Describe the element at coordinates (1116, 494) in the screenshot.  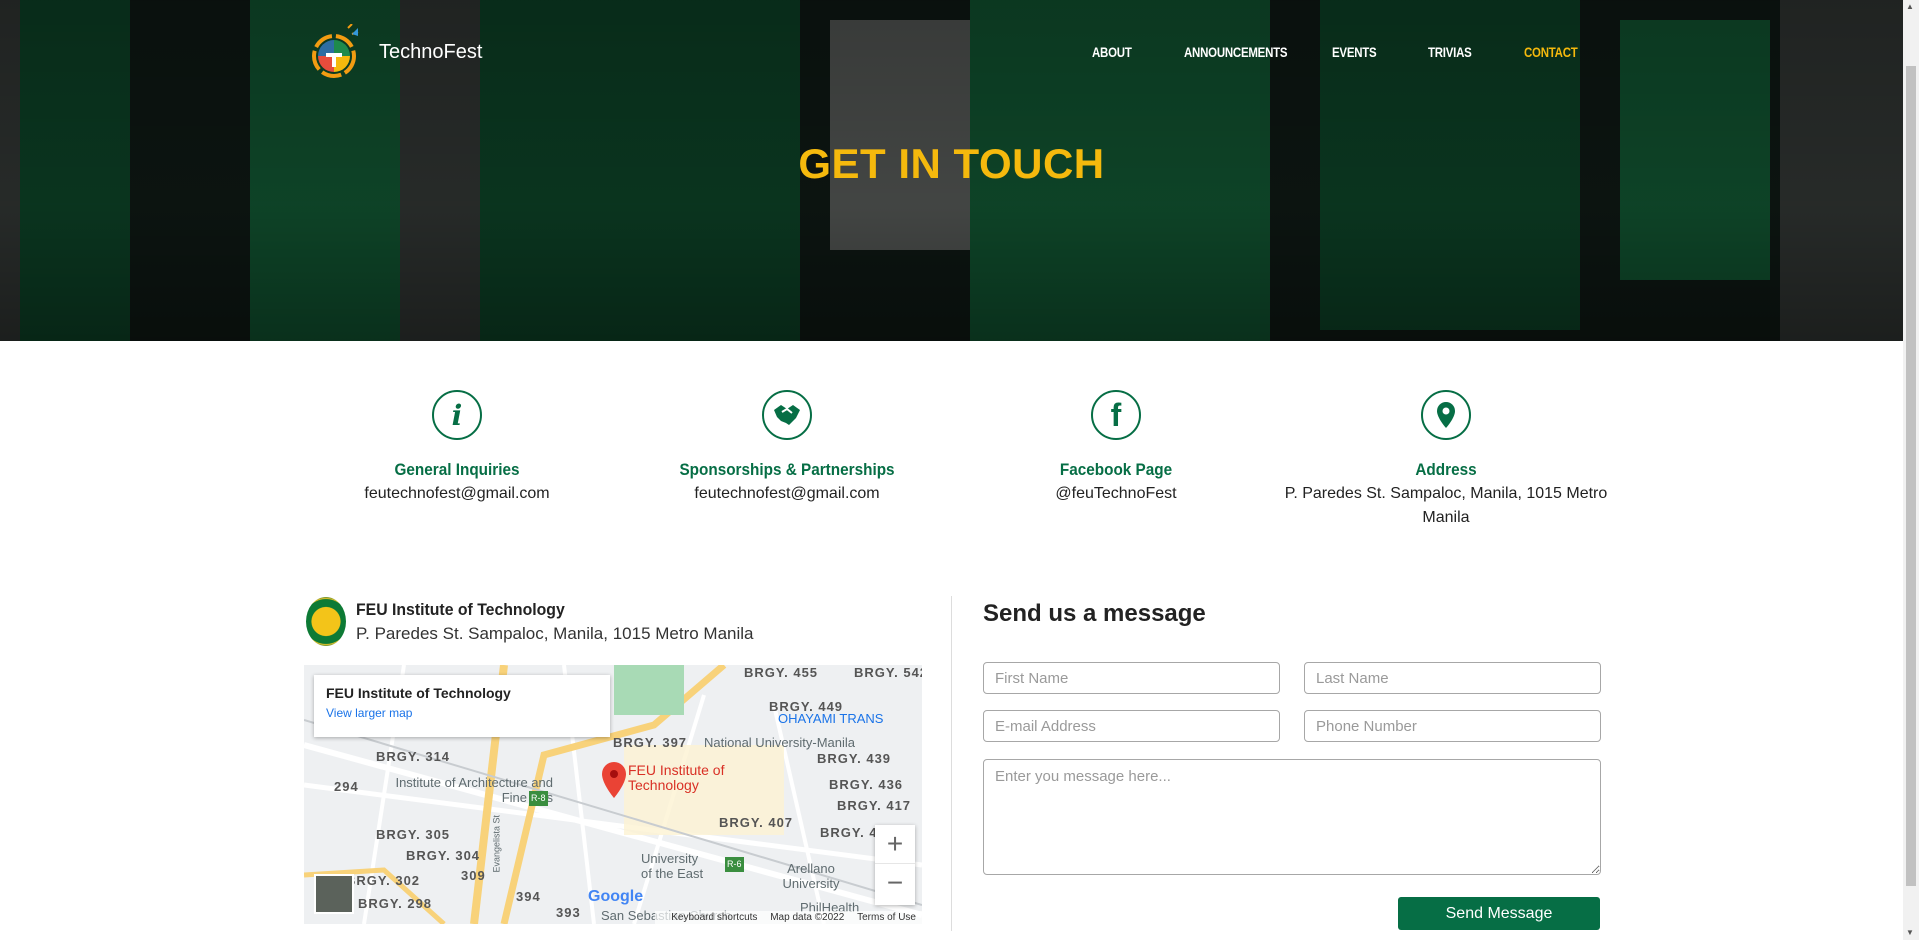
I see `contact-value: @feuTechnoFest` at that location.